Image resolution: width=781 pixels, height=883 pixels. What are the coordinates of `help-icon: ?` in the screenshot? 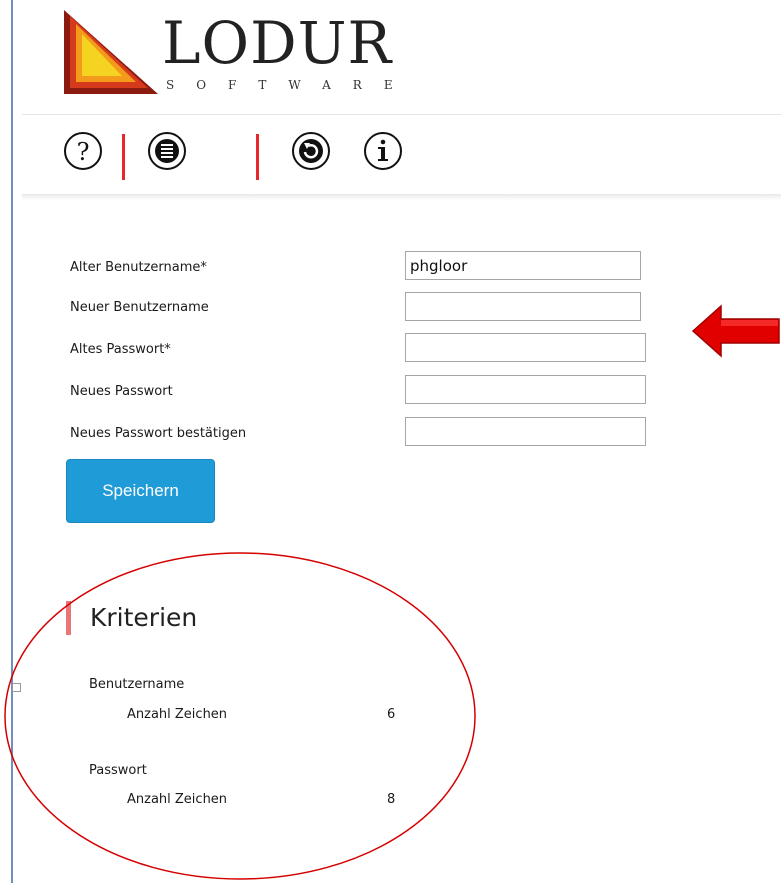 It's located at (87, 155).